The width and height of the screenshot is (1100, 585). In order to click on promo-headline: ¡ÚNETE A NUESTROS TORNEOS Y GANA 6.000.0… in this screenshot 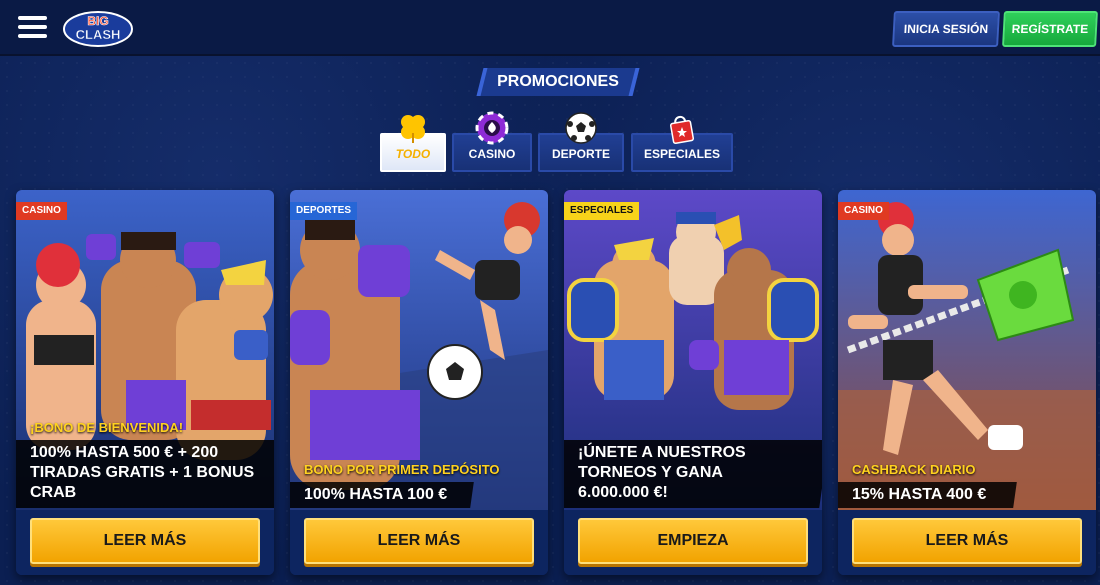, I will do `click(662, 473)`.